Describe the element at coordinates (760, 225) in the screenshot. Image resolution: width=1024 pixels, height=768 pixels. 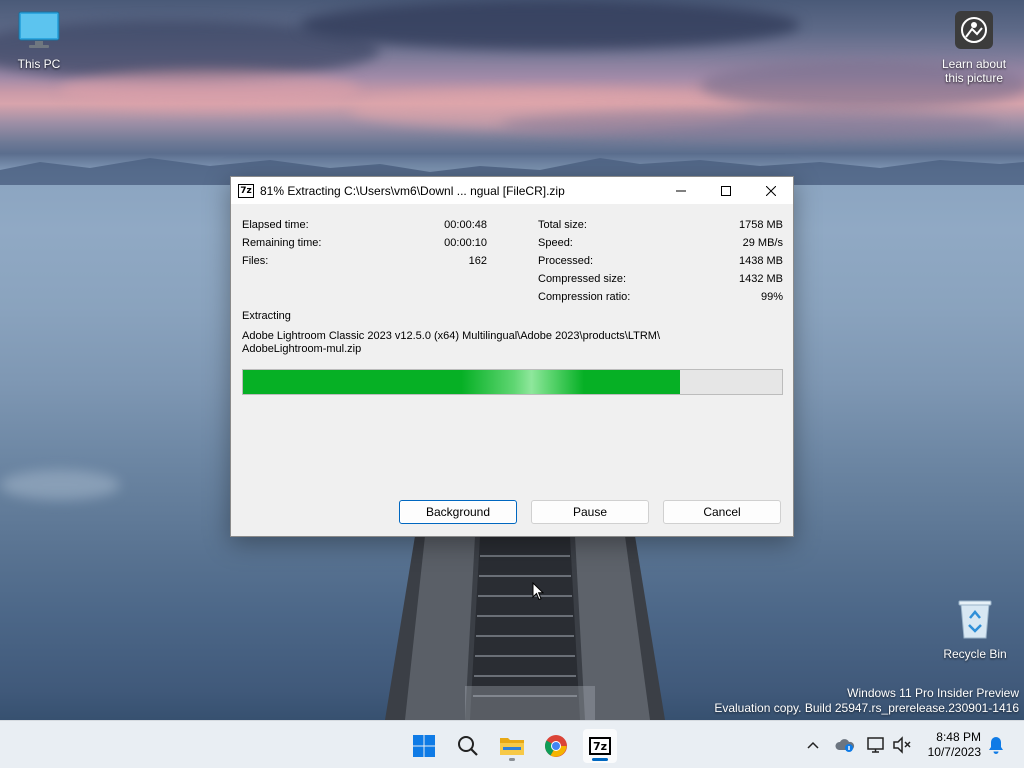
I see `stat-value: 1758 MB` at that location.